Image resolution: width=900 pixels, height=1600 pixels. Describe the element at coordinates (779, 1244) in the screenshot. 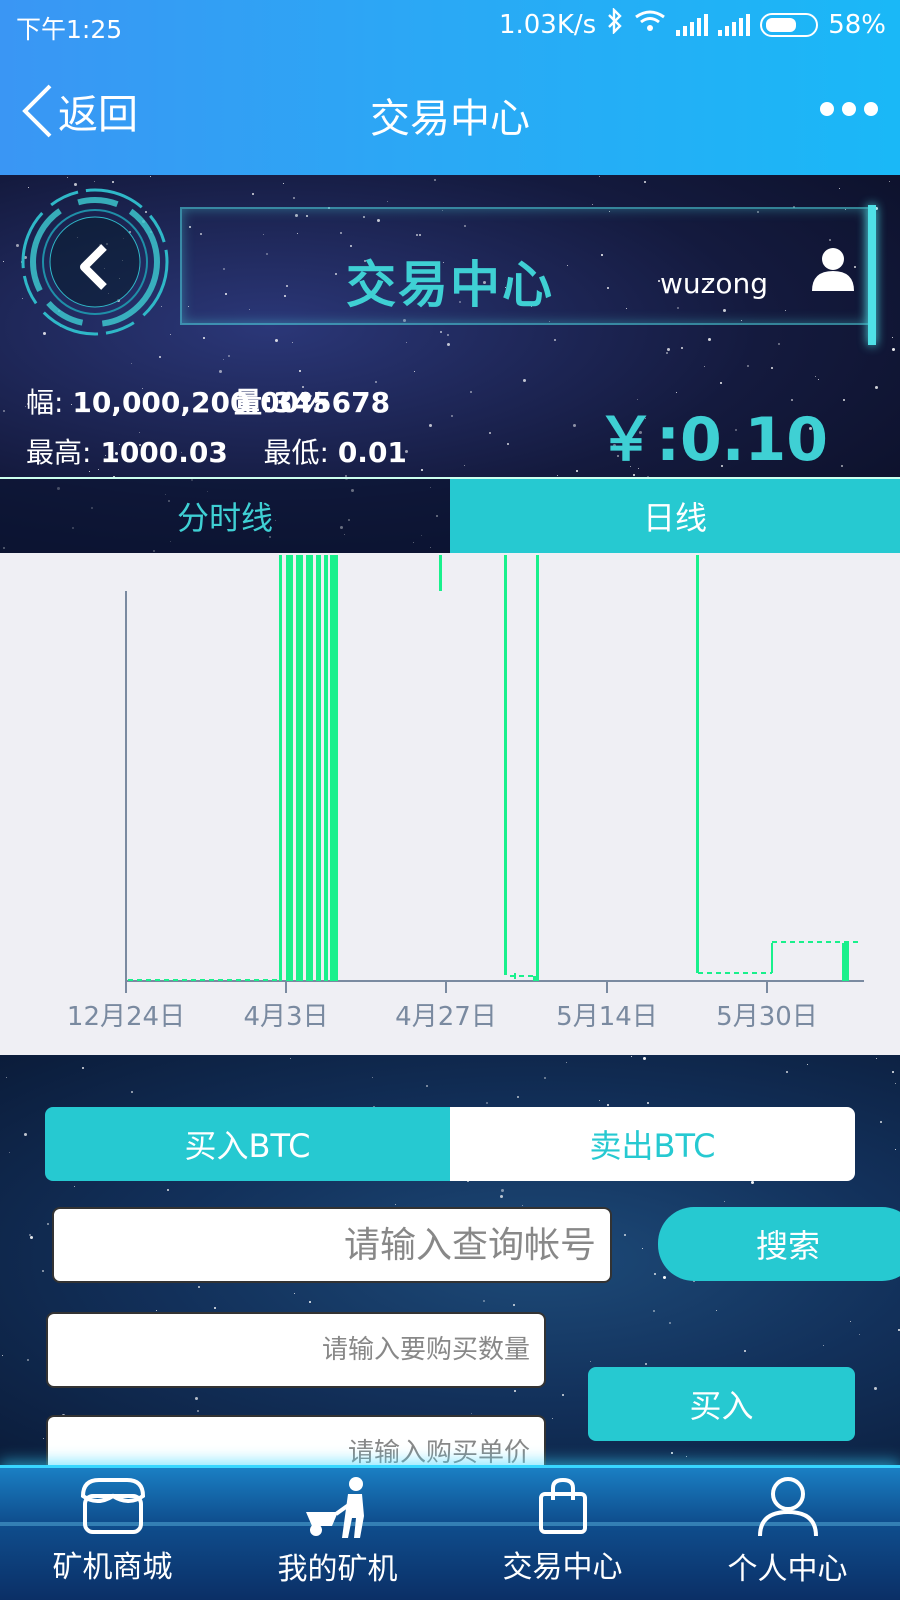

I see `search-button: 搜索` at that location.